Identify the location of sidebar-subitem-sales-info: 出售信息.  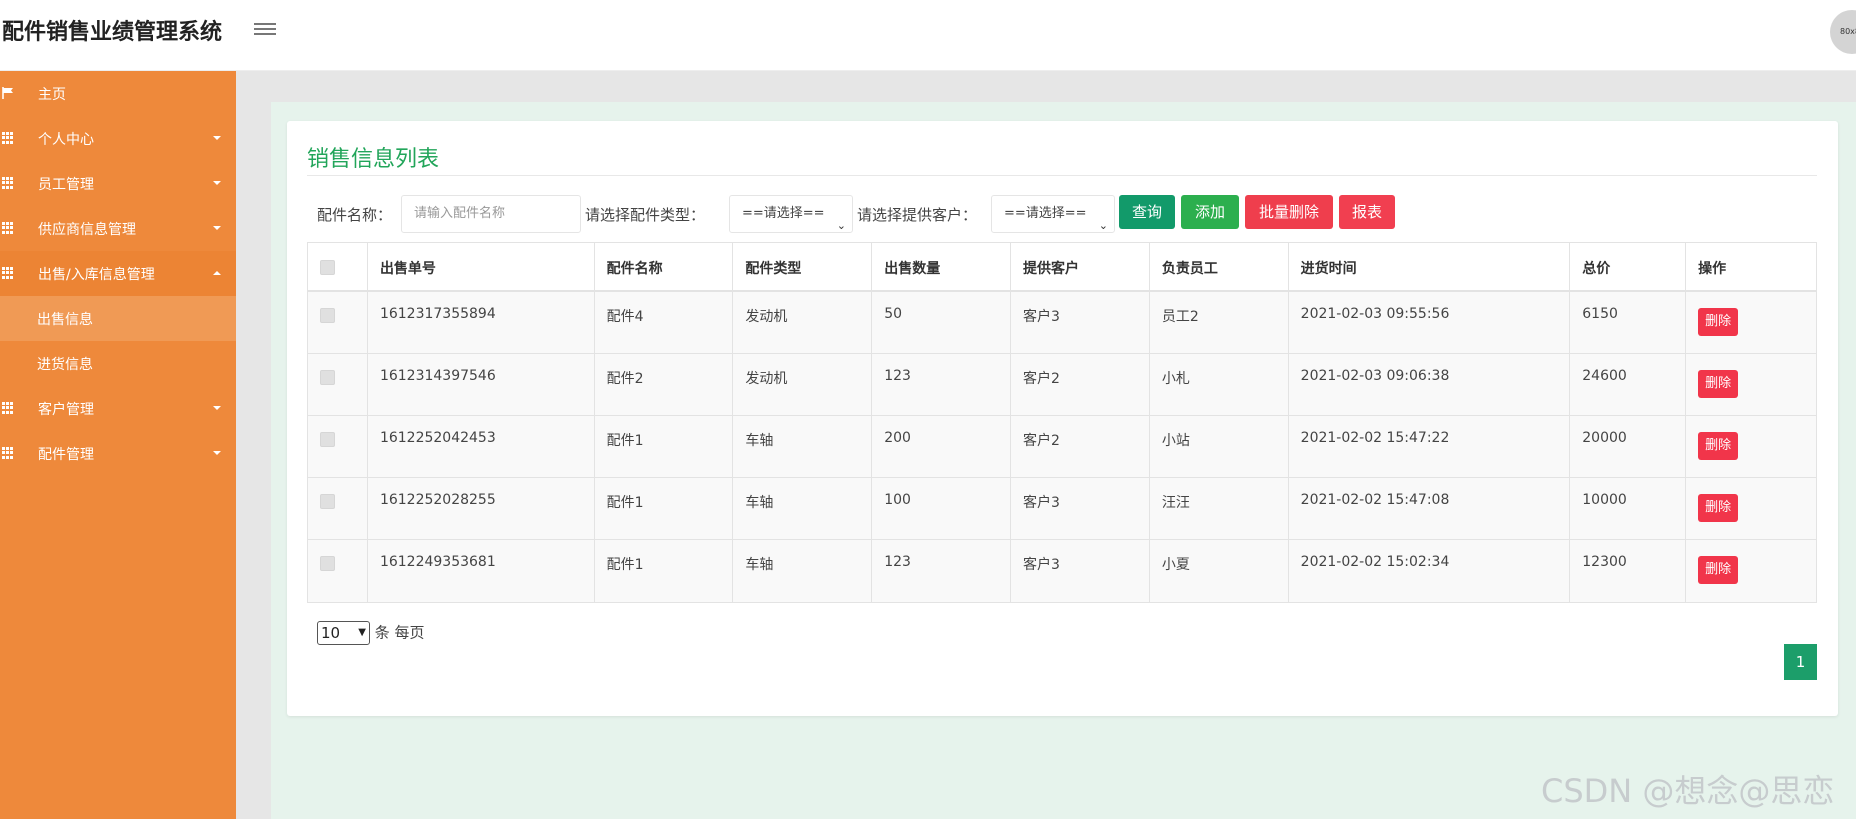
(118, 318).